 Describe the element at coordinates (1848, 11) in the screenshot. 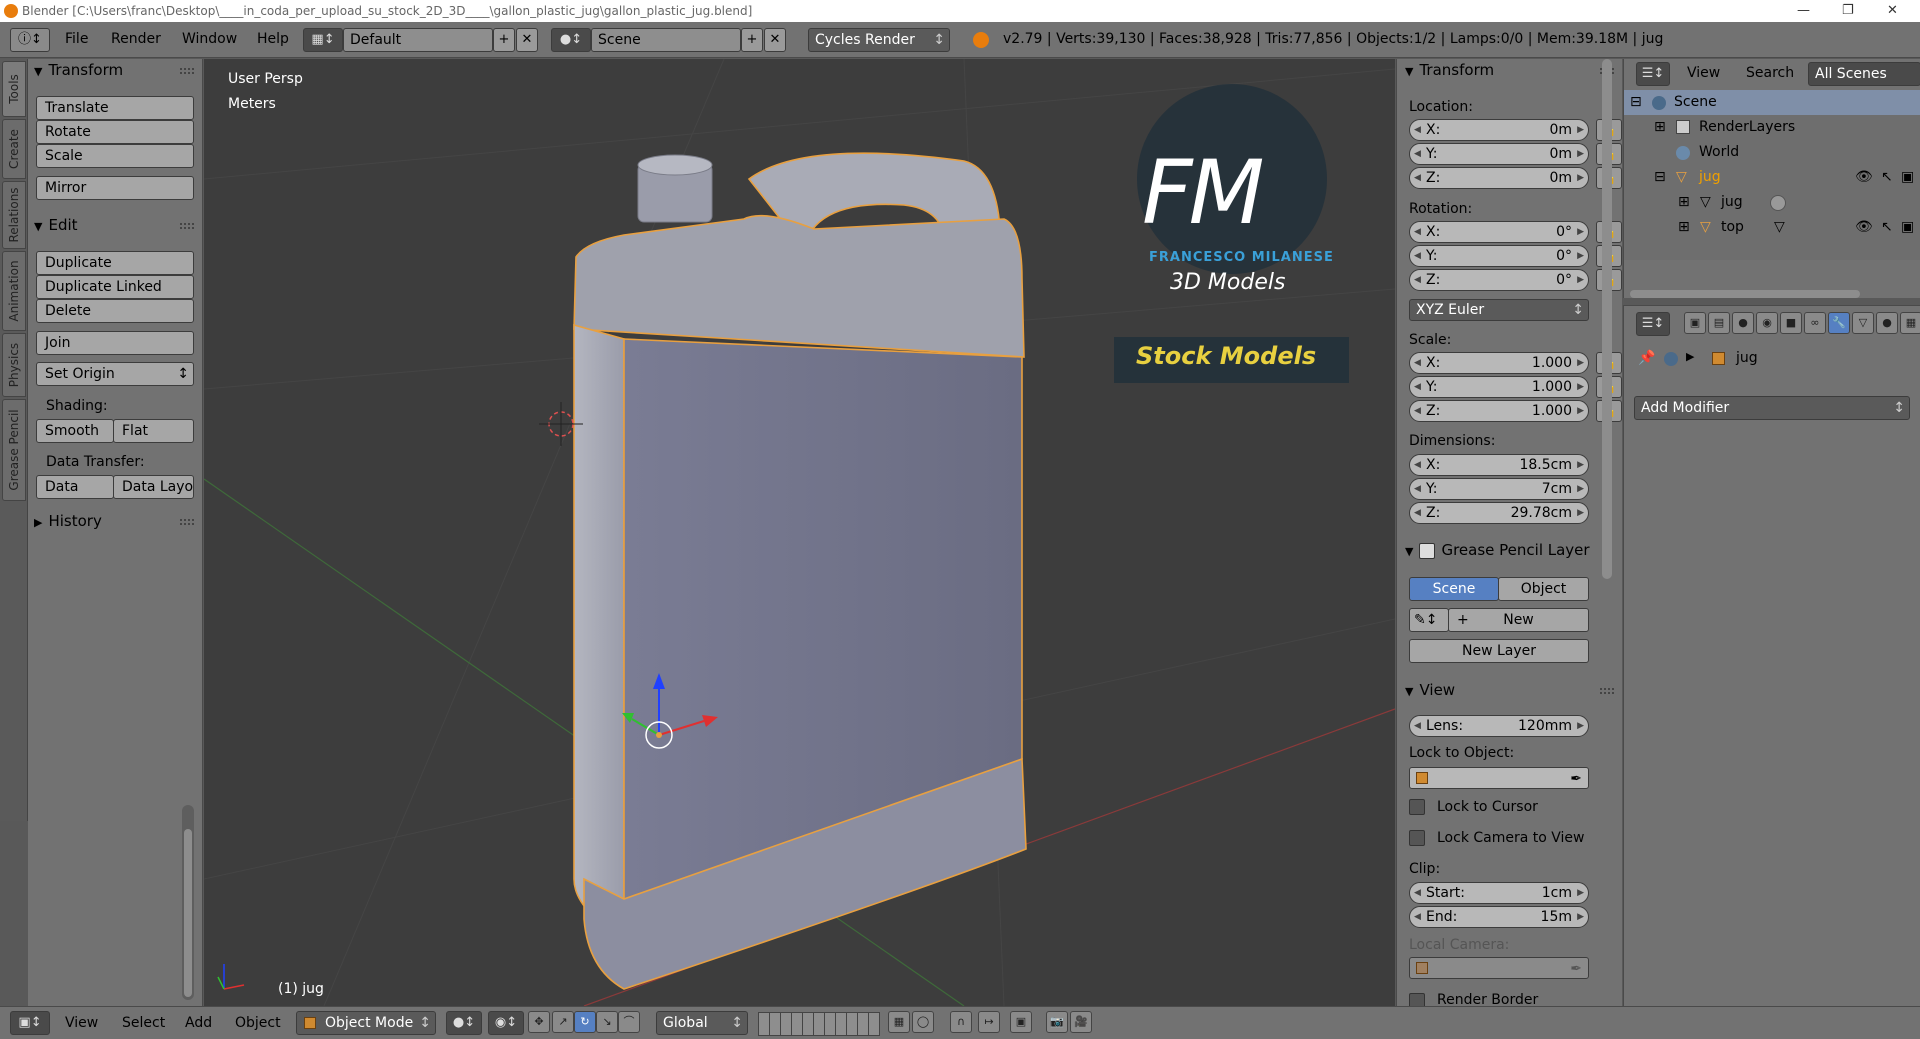

I see `restore-button: ❐` at that location.